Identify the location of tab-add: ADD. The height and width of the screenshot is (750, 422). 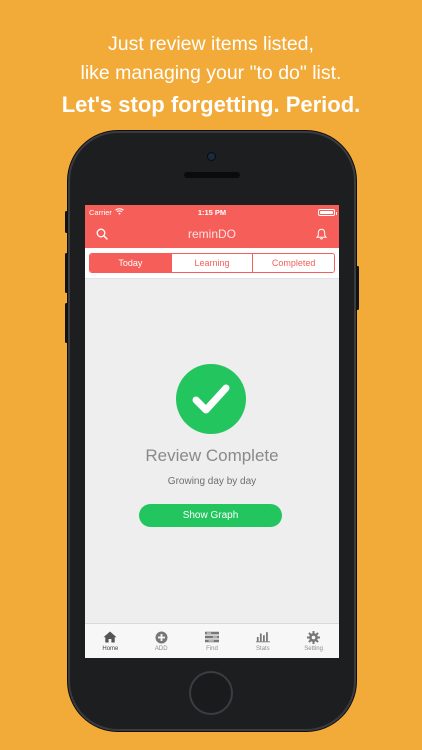
(161, 641).